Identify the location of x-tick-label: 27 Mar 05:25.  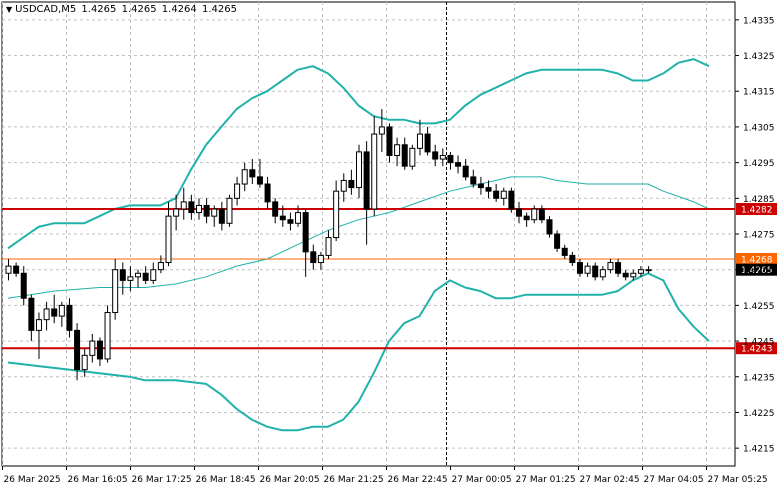
(738, 480).